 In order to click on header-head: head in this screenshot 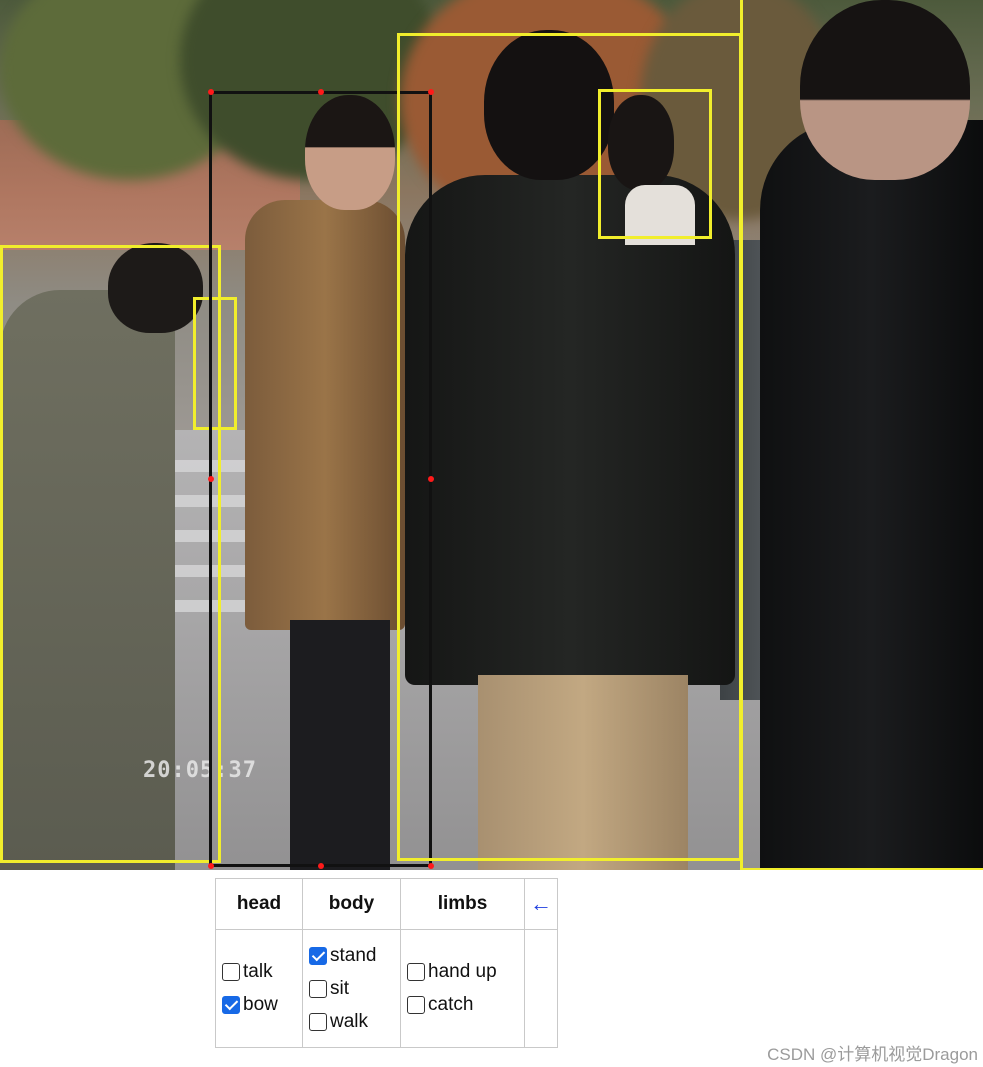, I will do `click(259, 904)`.